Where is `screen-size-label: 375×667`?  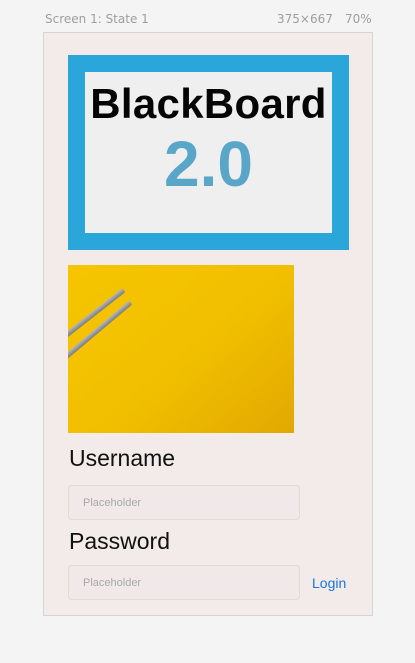
screen-size-label: 375×667 is located at coordinates (305, 19).